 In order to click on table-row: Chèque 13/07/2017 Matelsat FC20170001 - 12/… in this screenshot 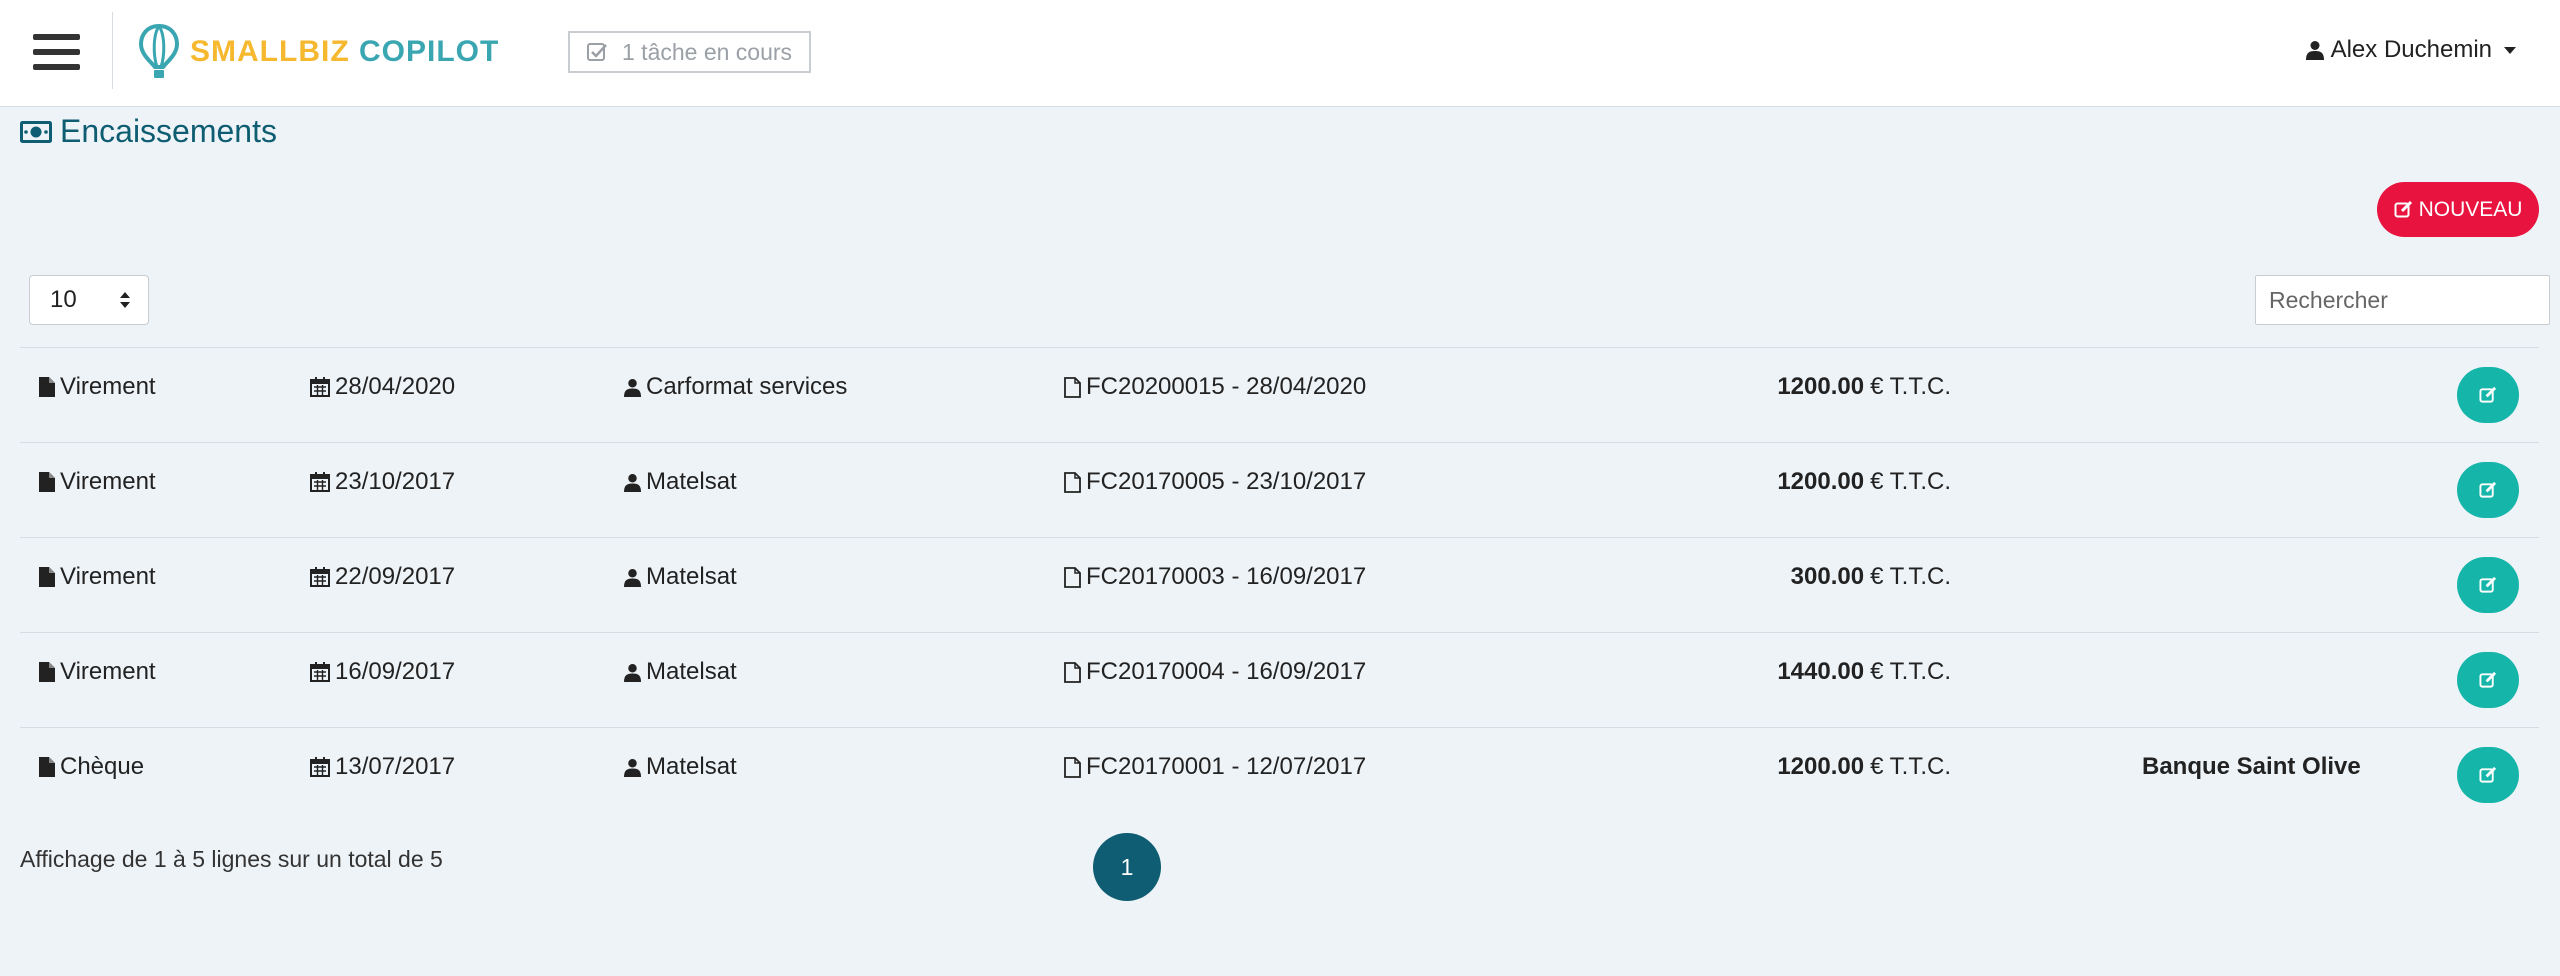, I will do `click(1279, 774)`.